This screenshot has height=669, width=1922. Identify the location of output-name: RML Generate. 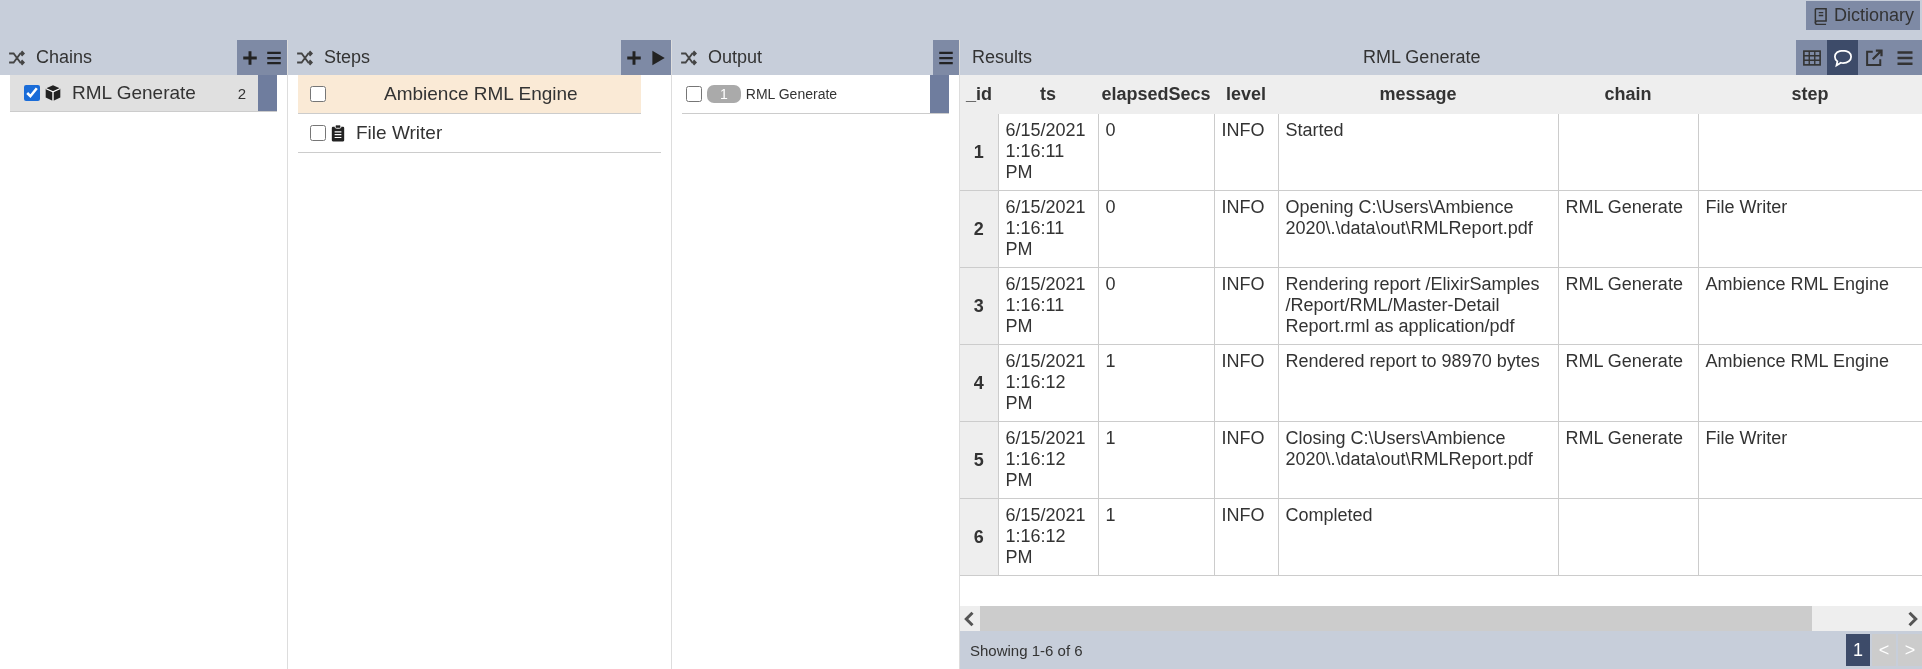
(791, 94).